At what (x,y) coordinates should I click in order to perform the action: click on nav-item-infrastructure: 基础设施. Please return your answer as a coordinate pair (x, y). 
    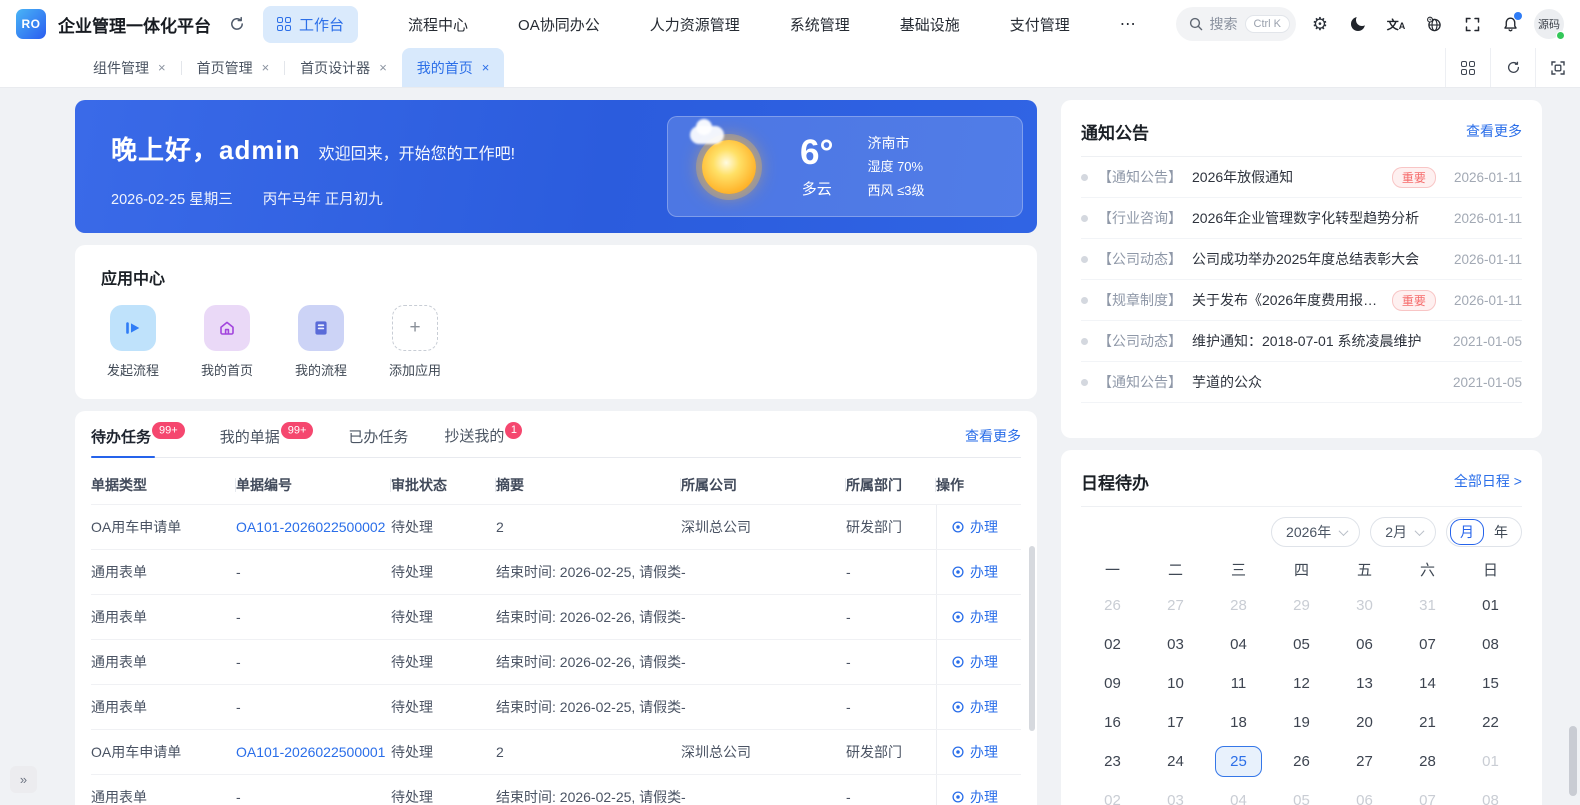
    Looking at the image, I should click on (930, 24).